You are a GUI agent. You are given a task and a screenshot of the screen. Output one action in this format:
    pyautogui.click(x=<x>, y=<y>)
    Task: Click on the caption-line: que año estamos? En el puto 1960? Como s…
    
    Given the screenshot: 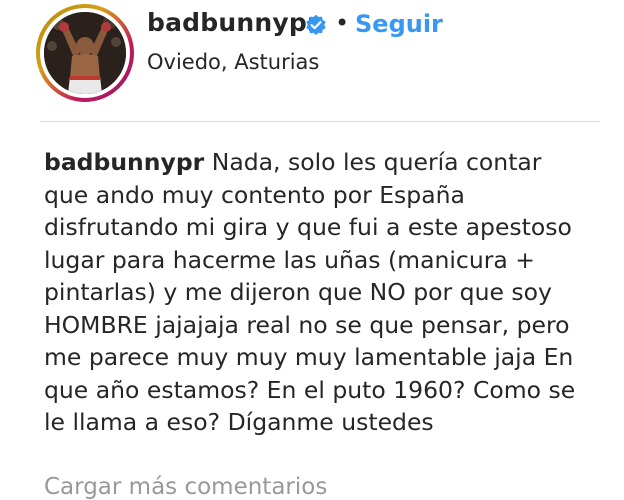 What is the action you would take?
    pyautogui.click(x=310, y=389)
    